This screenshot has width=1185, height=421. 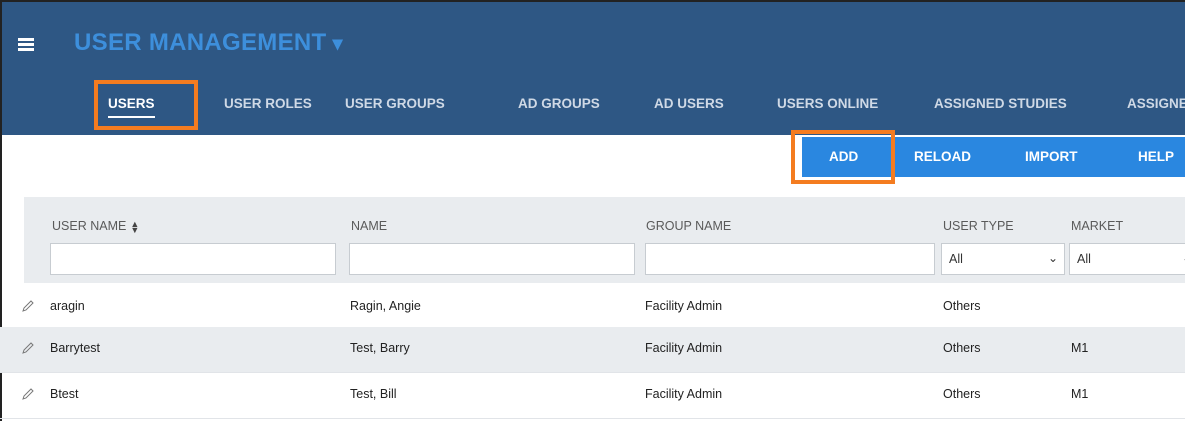 I want to click on group-name-filter-input, so click(x=790, y=259).